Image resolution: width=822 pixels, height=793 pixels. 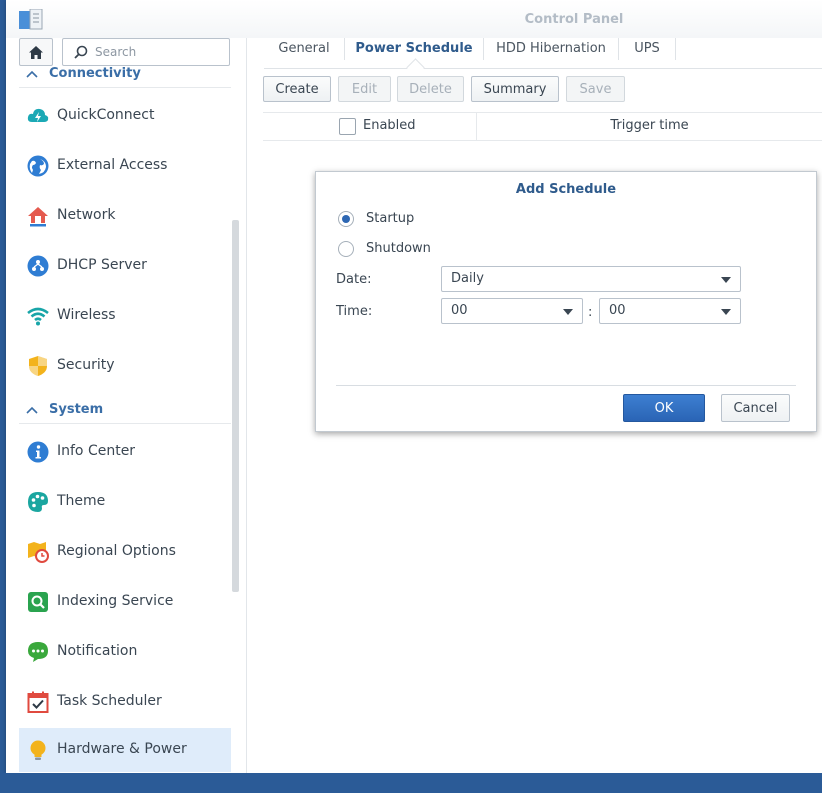 I want to click on create-button: Create, so click(x=297, y=89).